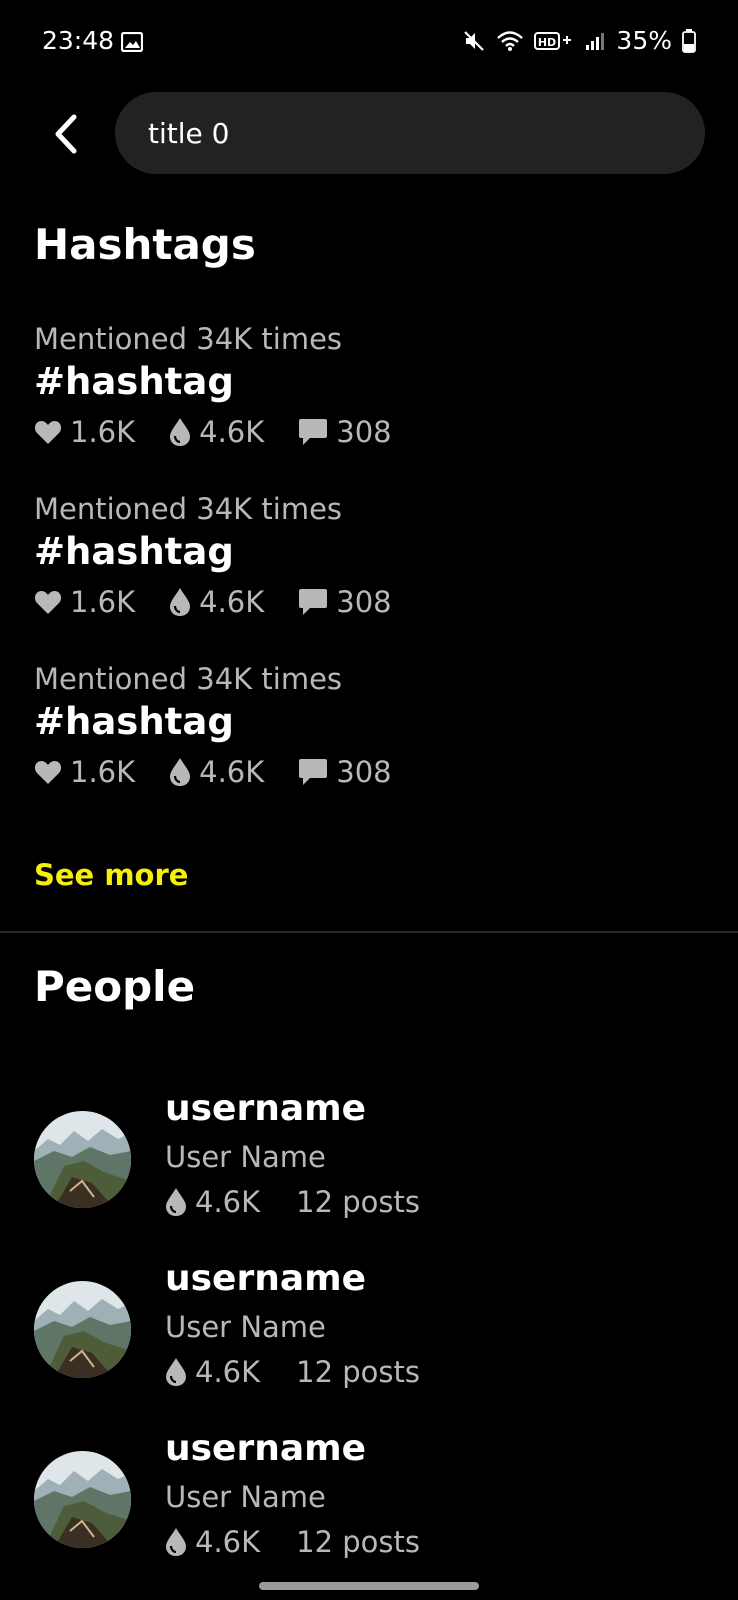 The image size is (738, 1600). Describe the element at coordinates (595, 41) in the screenshot. I see `signal-icon` at that location.